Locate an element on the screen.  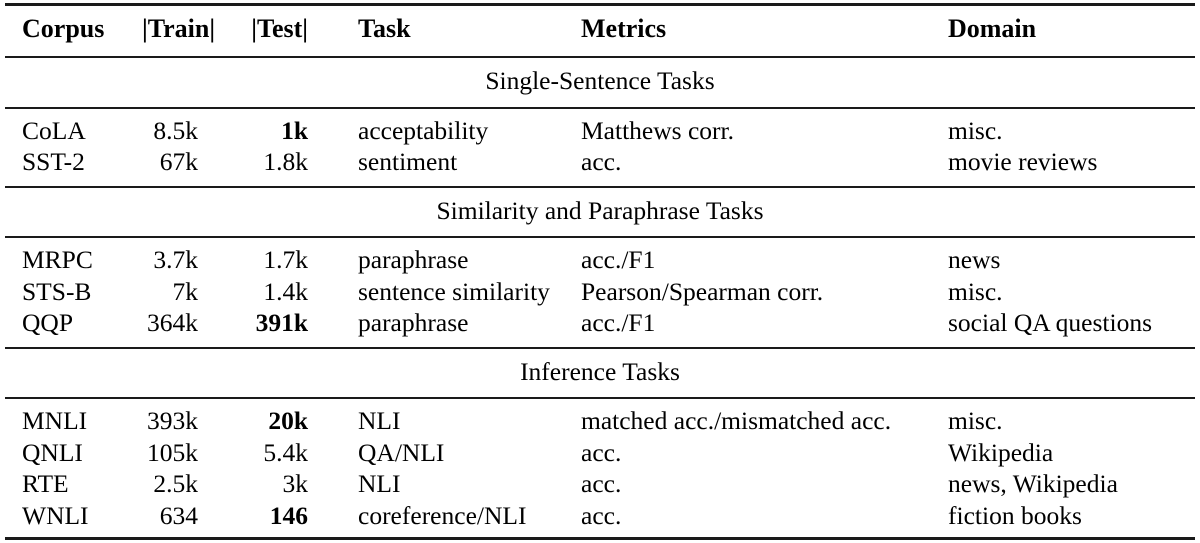
section-title: Similarity and Paraphrase Tasks is located at coordinates (600, 211).